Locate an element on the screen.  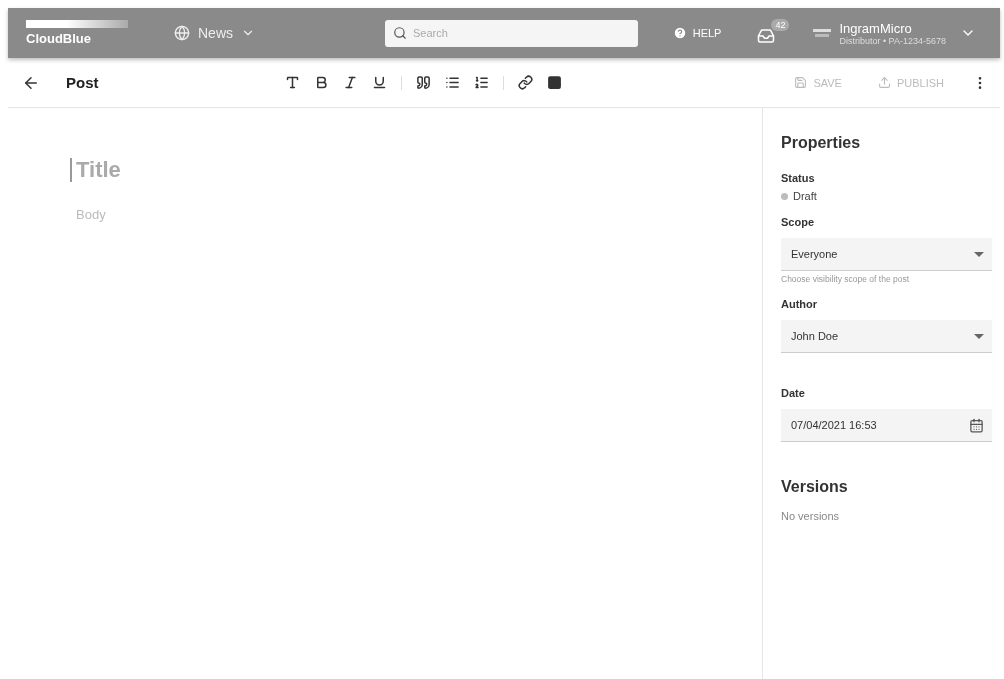
search-icon is located at coordinates (400, 32).